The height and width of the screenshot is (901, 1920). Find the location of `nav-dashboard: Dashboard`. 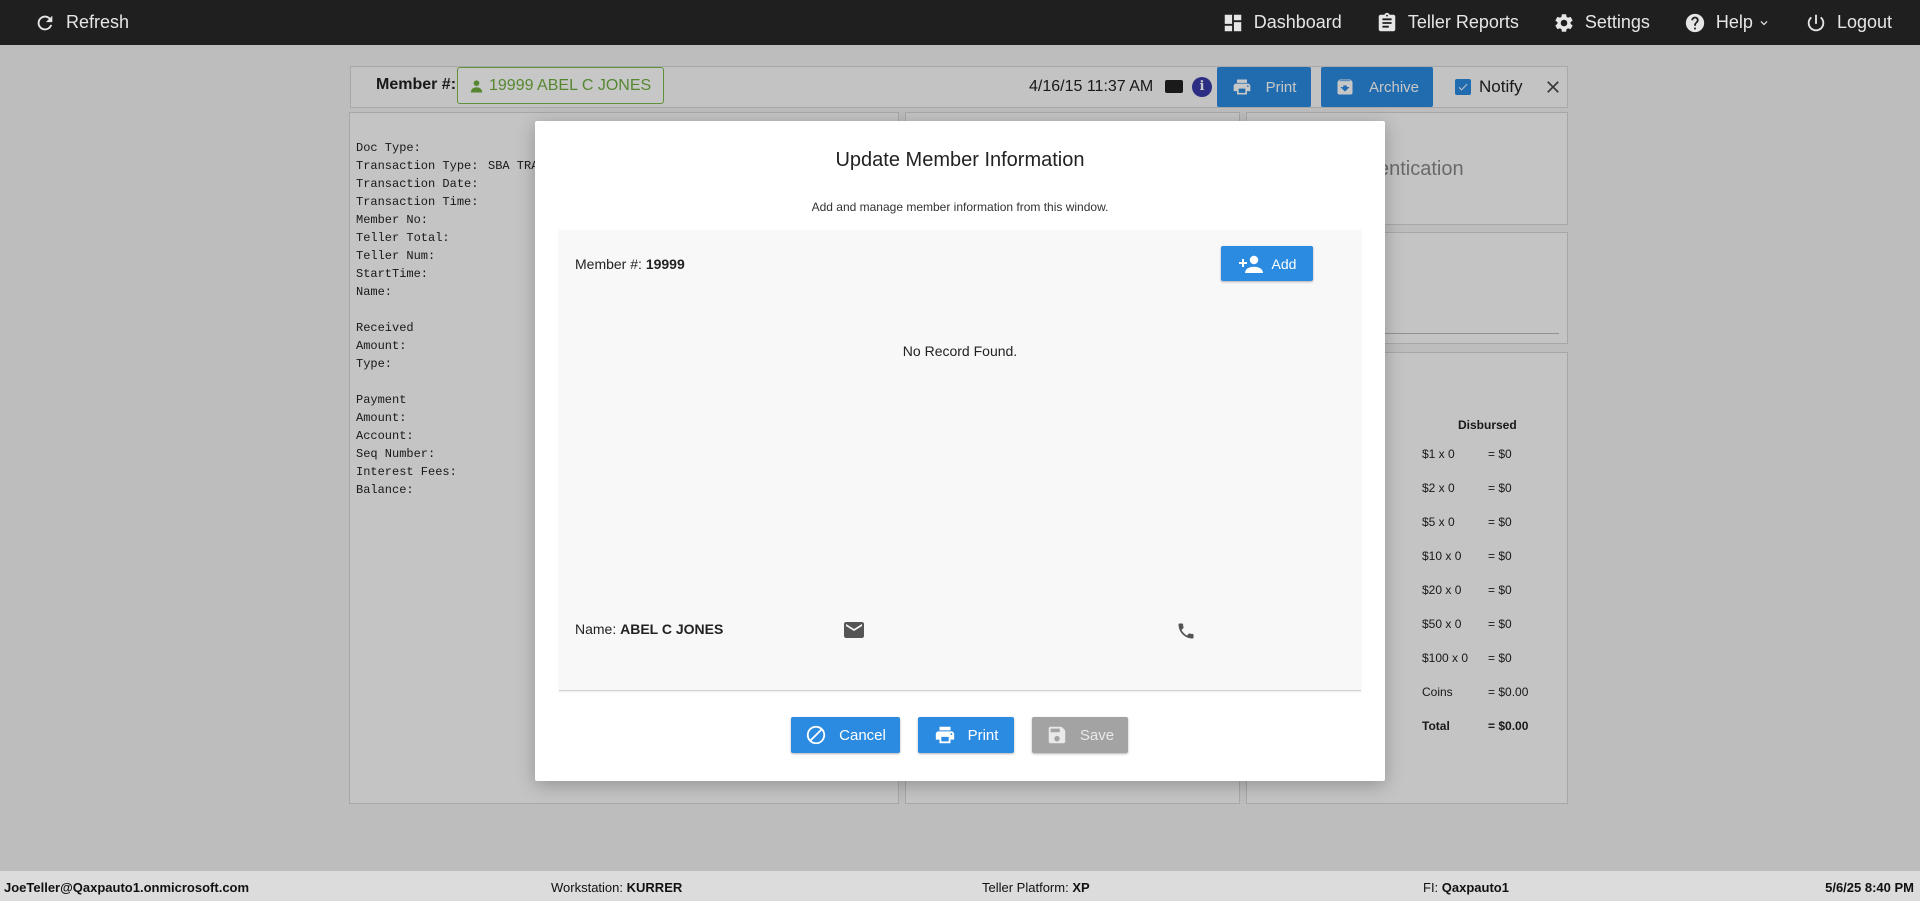

nav-dashboard: Dashboard is located at coordinates (1282, 23).